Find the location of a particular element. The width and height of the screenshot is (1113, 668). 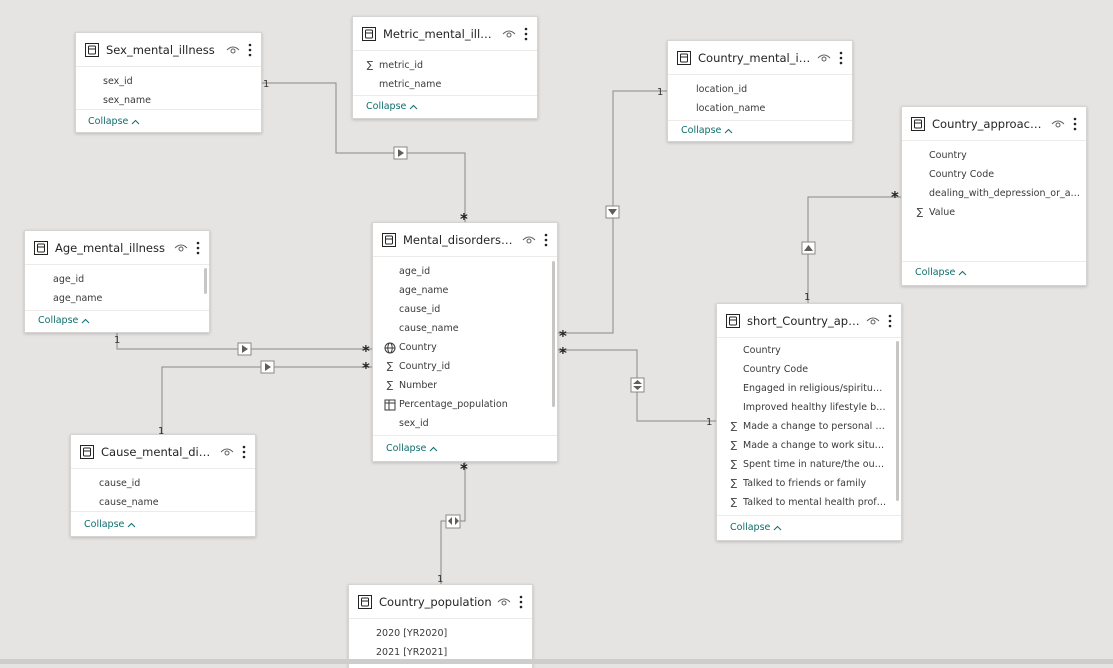

card-one-age: 1 is located at coordinates (117, 340).